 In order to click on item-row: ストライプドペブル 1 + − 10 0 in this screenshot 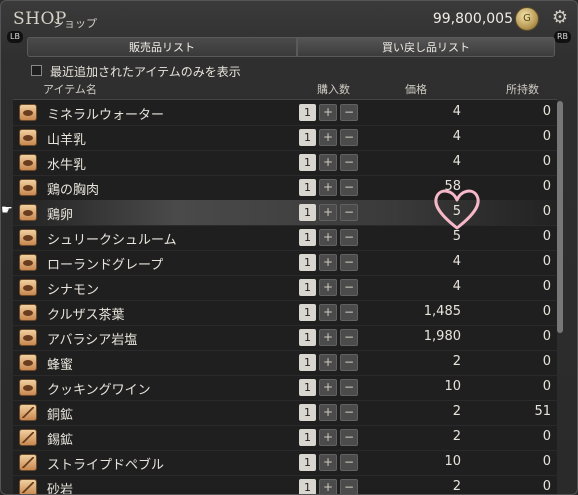, I will do `click(285, 463)`.